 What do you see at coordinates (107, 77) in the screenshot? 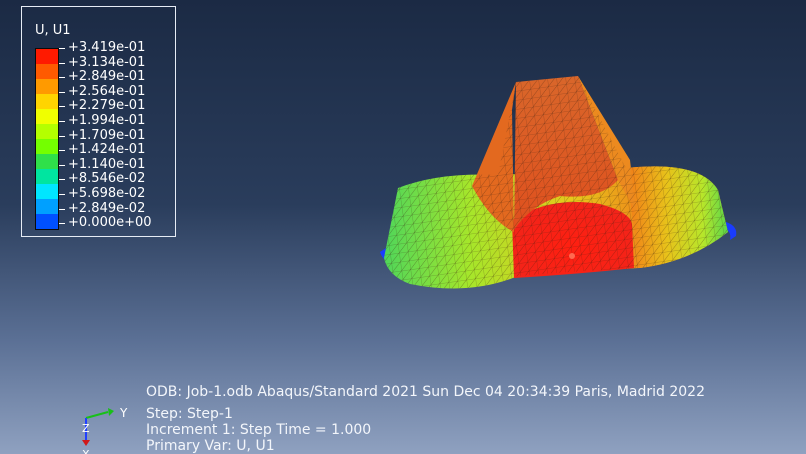
I see `legend-value-label: +2.849e-01` at bounding box center [107, 77].